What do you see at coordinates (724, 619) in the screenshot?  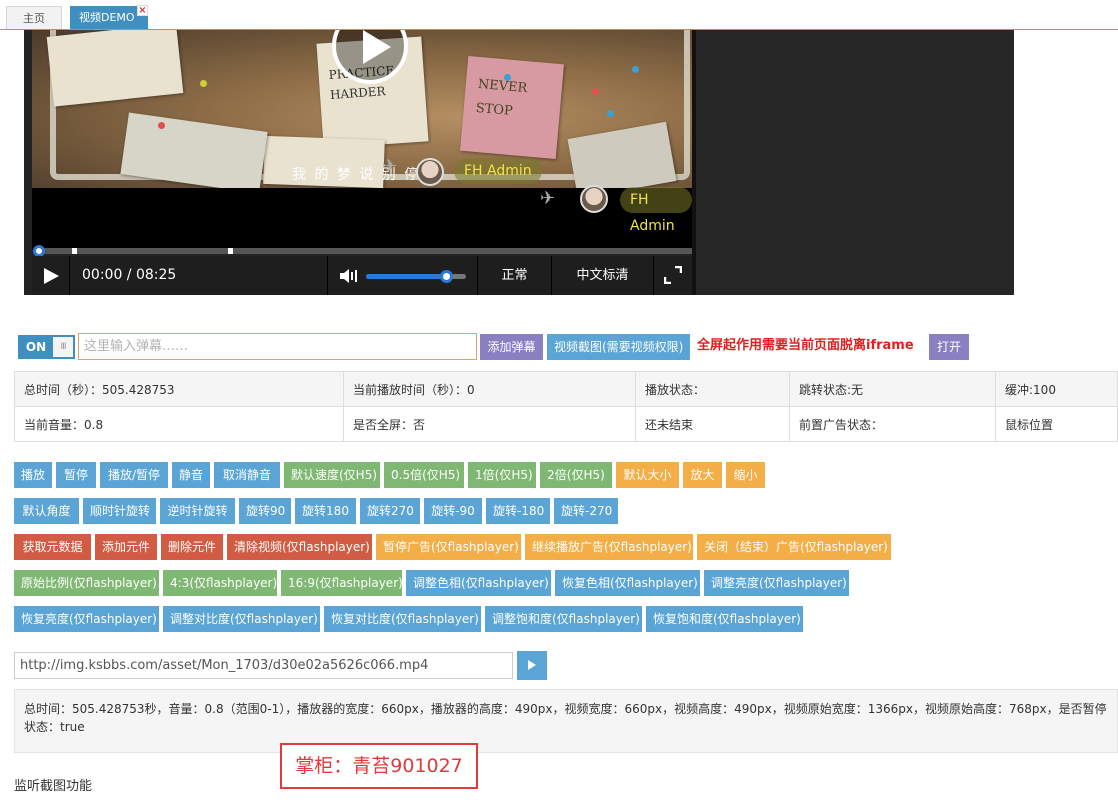 I see `reset-saturation-button: 恢复饱和度(仅flashplayer)` at bounding box center [724, 619].